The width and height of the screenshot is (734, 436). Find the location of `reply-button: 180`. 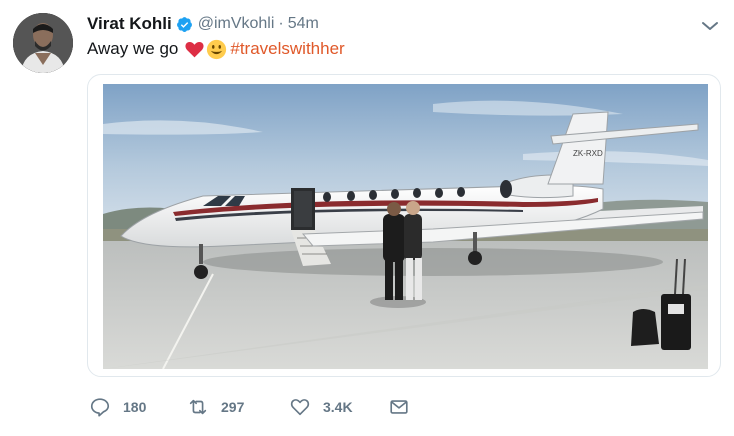

reply-button: 180 is located at coordinates (117, 407).